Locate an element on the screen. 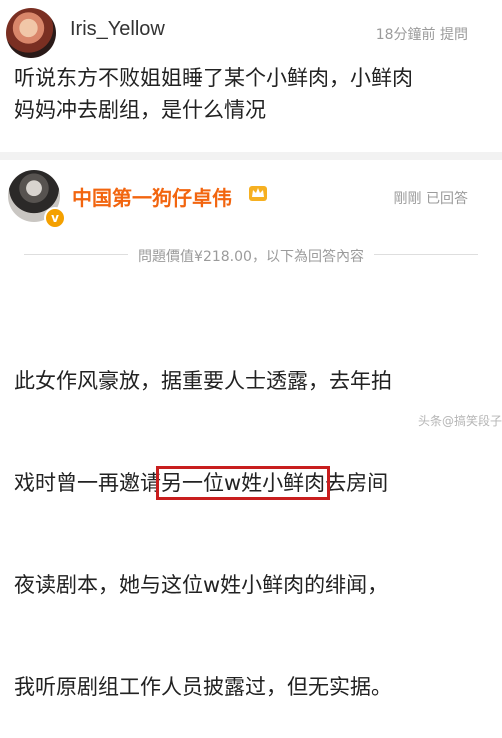 This screenshot has width=502, height=738. answer-username: 中国第一狗仔卓伟 is located at coordinates (152, 196).